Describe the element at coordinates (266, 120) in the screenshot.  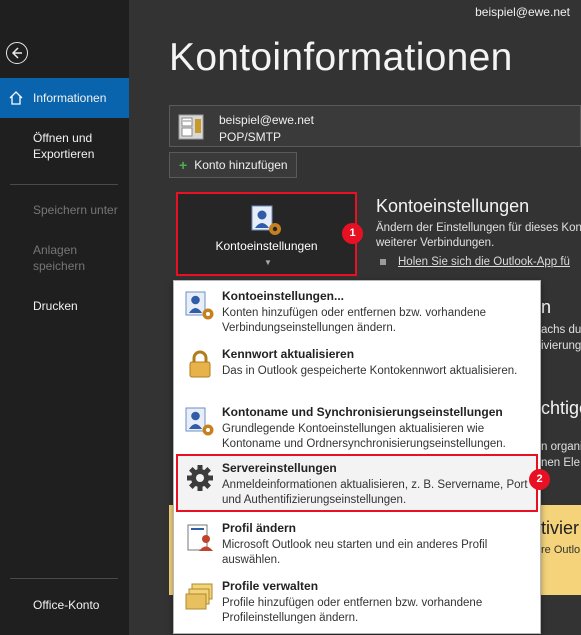
I see `account-email: beispiel@ewe.net` at that location.